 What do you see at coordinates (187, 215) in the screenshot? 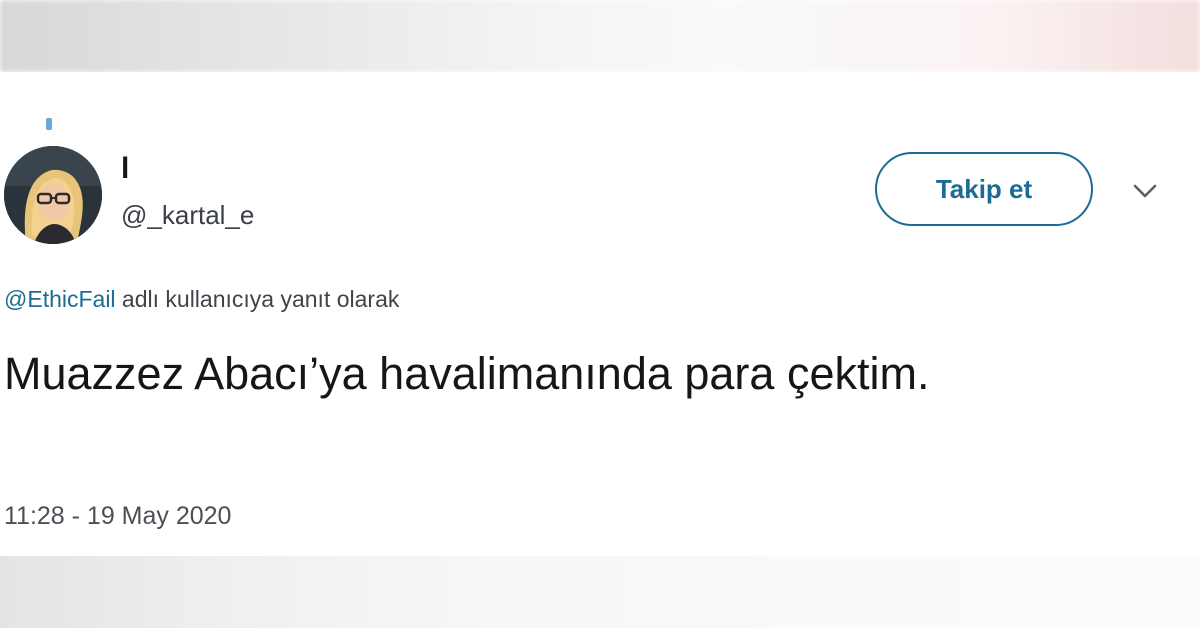
I see `user-handle: @_kartal_e` at bounding box center [187, 215].